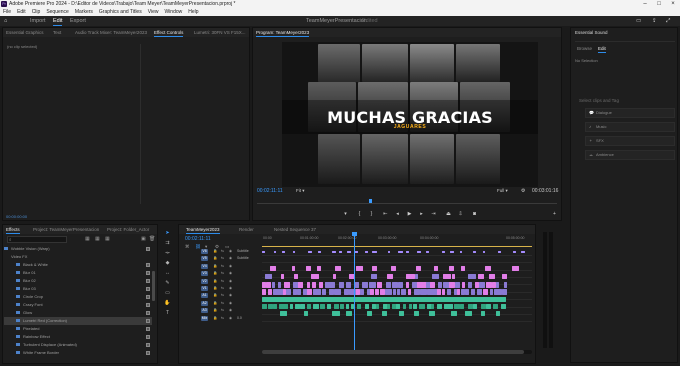 The width and height of the screenshot is (680, 366). Describe the element at coordinates (21, 12) in the screenshot. I see `menu-edit: Edit` at that location.